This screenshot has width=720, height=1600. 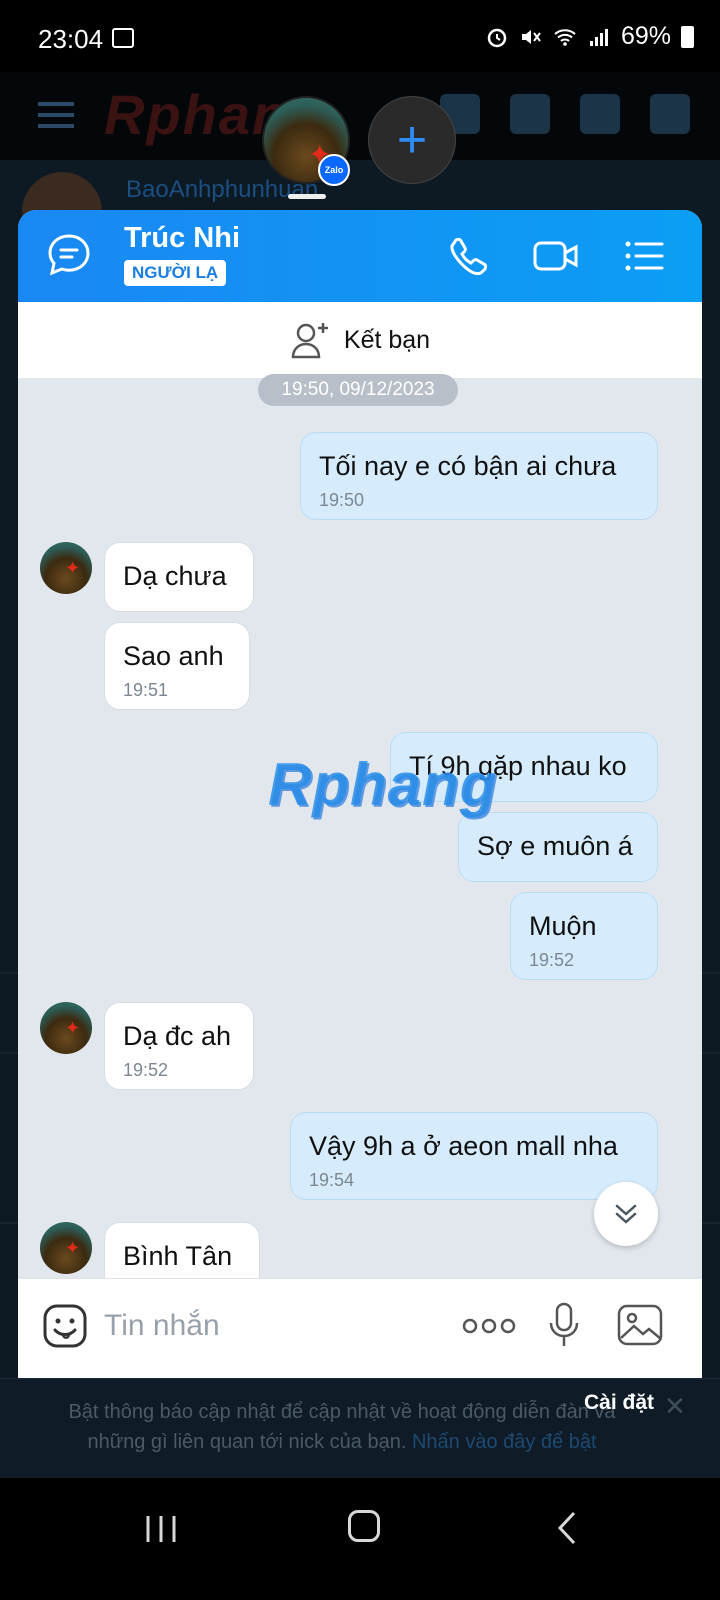 What do you see at coordinates (69, 255) in the screenshot?
I see `chat-bubble-icon` at bounding box center [69, 255].